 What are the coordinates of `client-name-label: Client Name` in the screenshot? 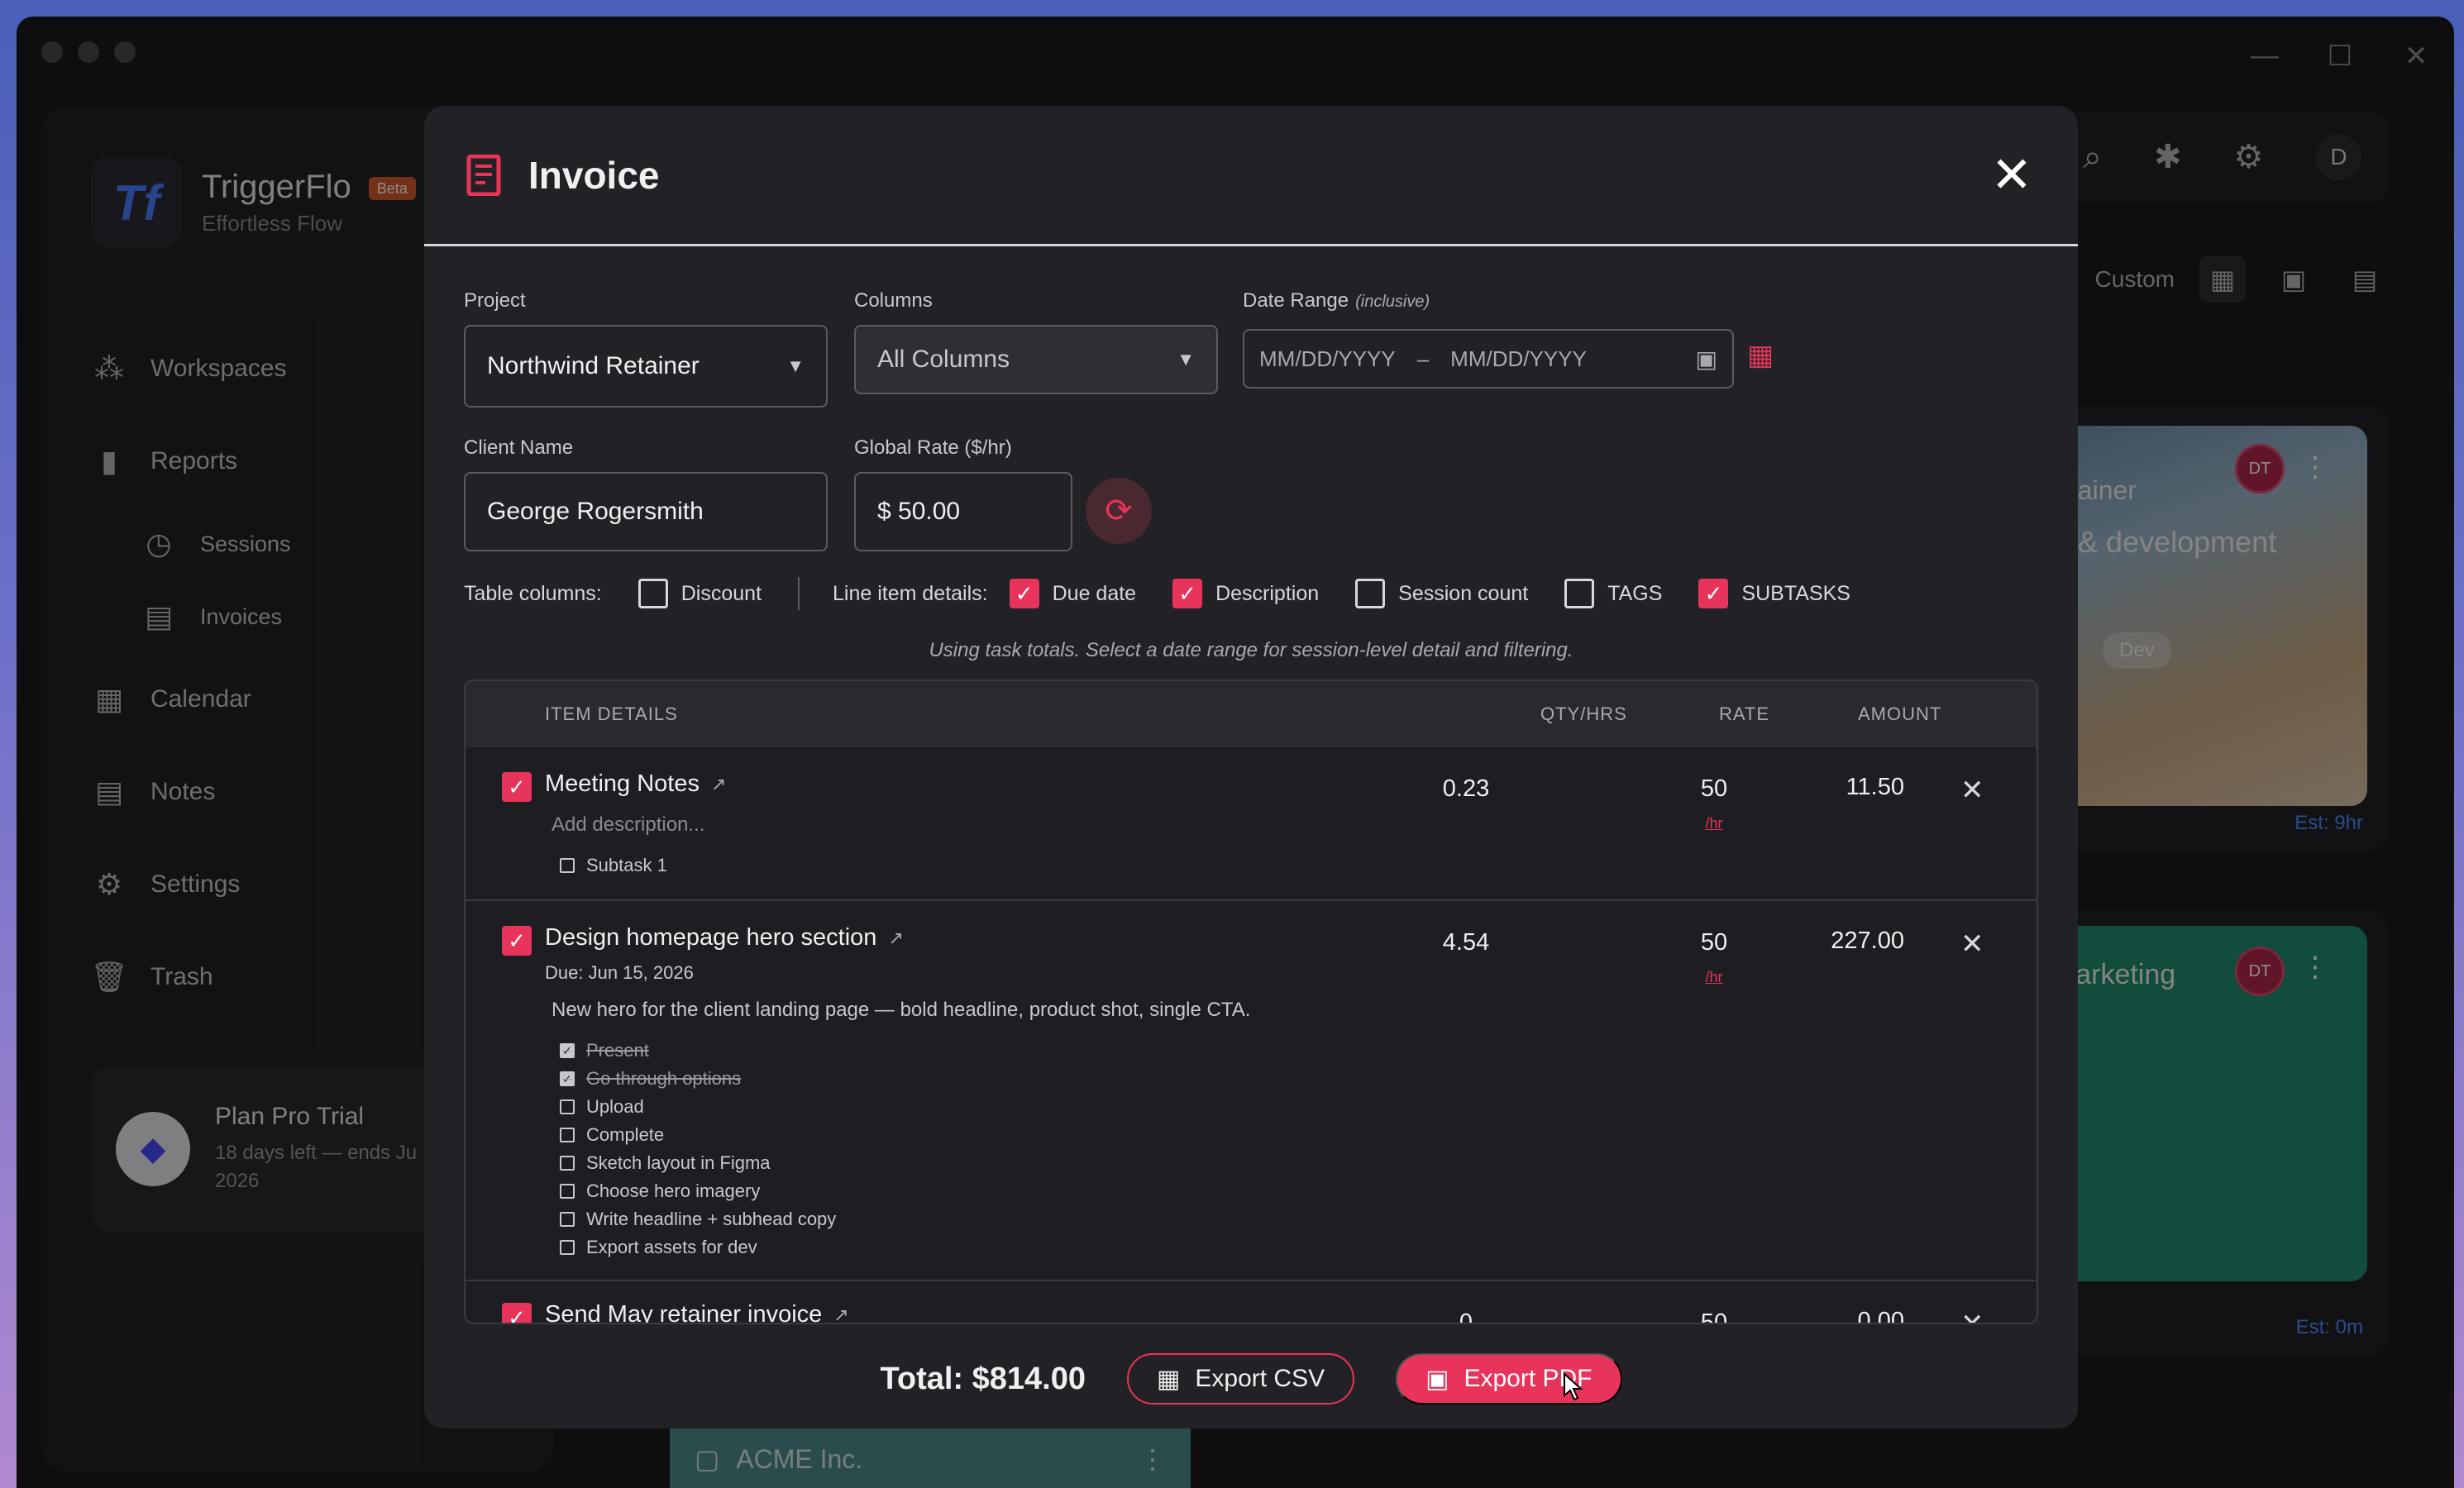 It's located at (519, 448).